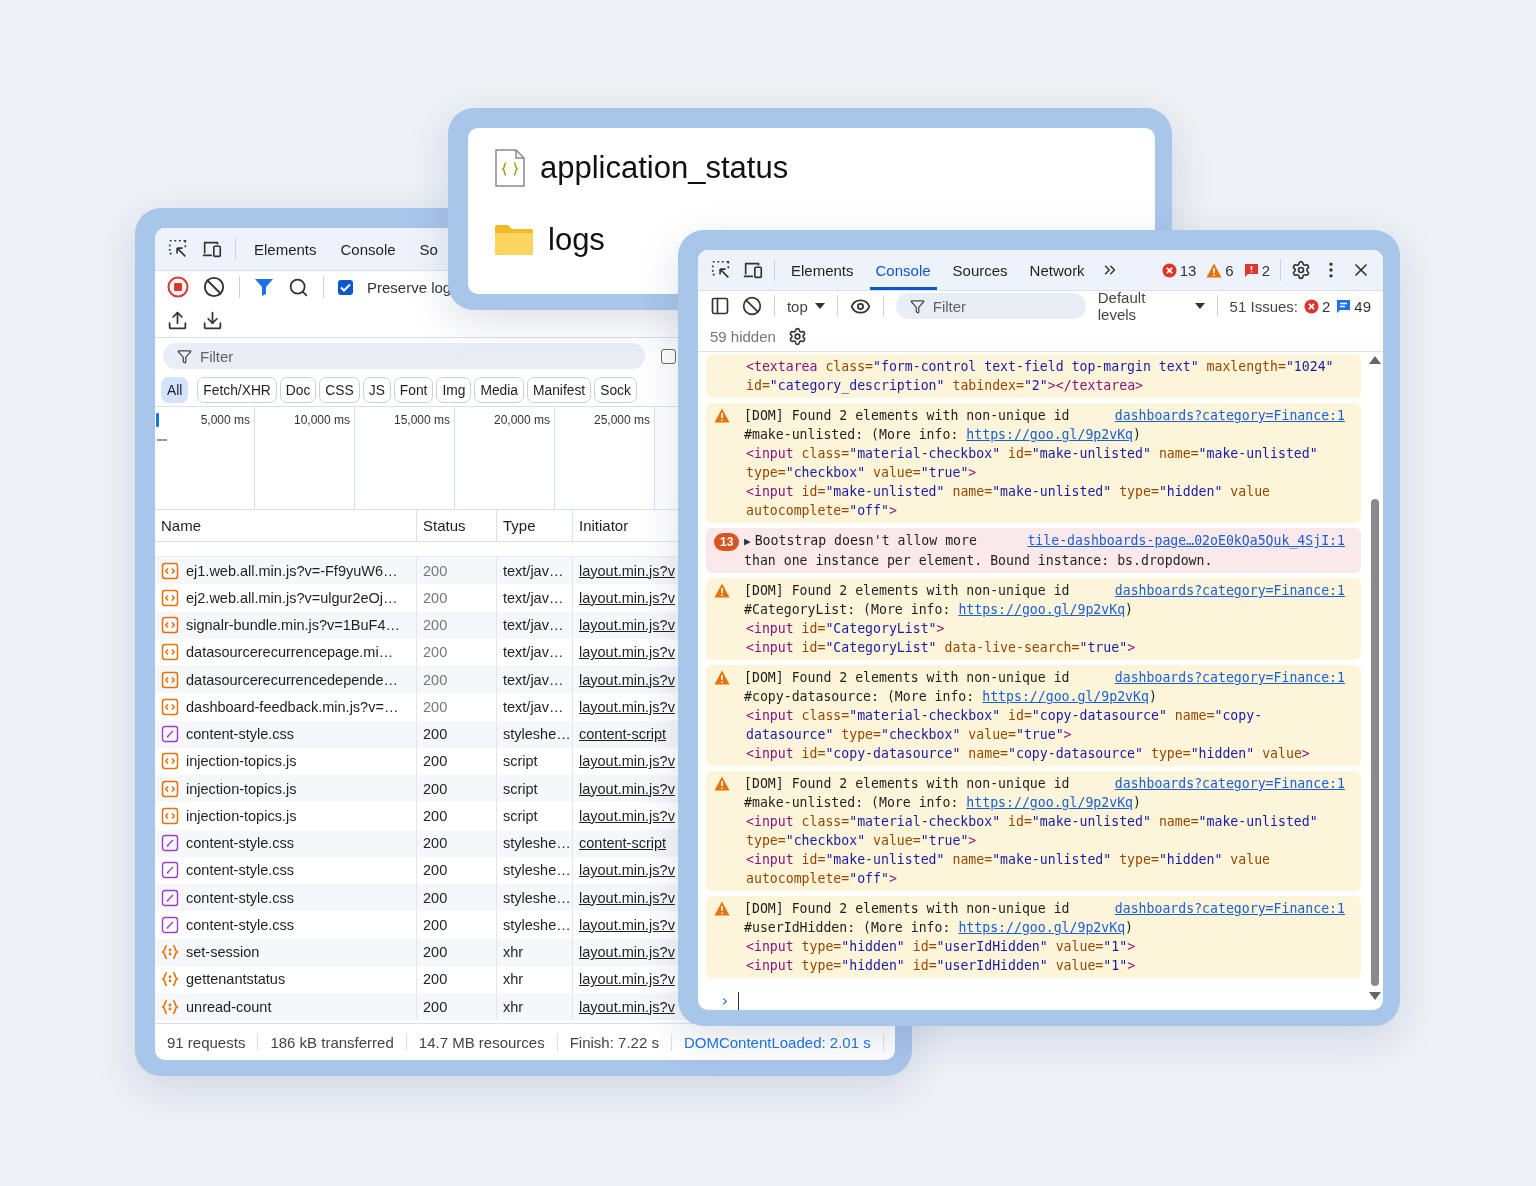  I want to click on column-header: Initiator, so click(604, 525).